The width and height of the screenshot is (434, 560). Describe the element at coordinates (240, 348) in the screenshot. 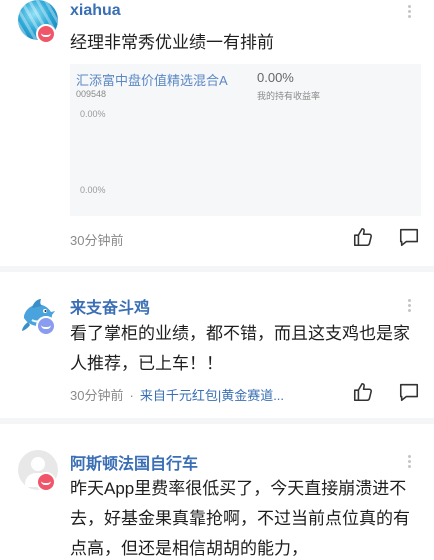

I see `comment-text: 看了掌柜的业绩，都不错，而且这支鸡也是家人推荐，已上车！！` at that location.